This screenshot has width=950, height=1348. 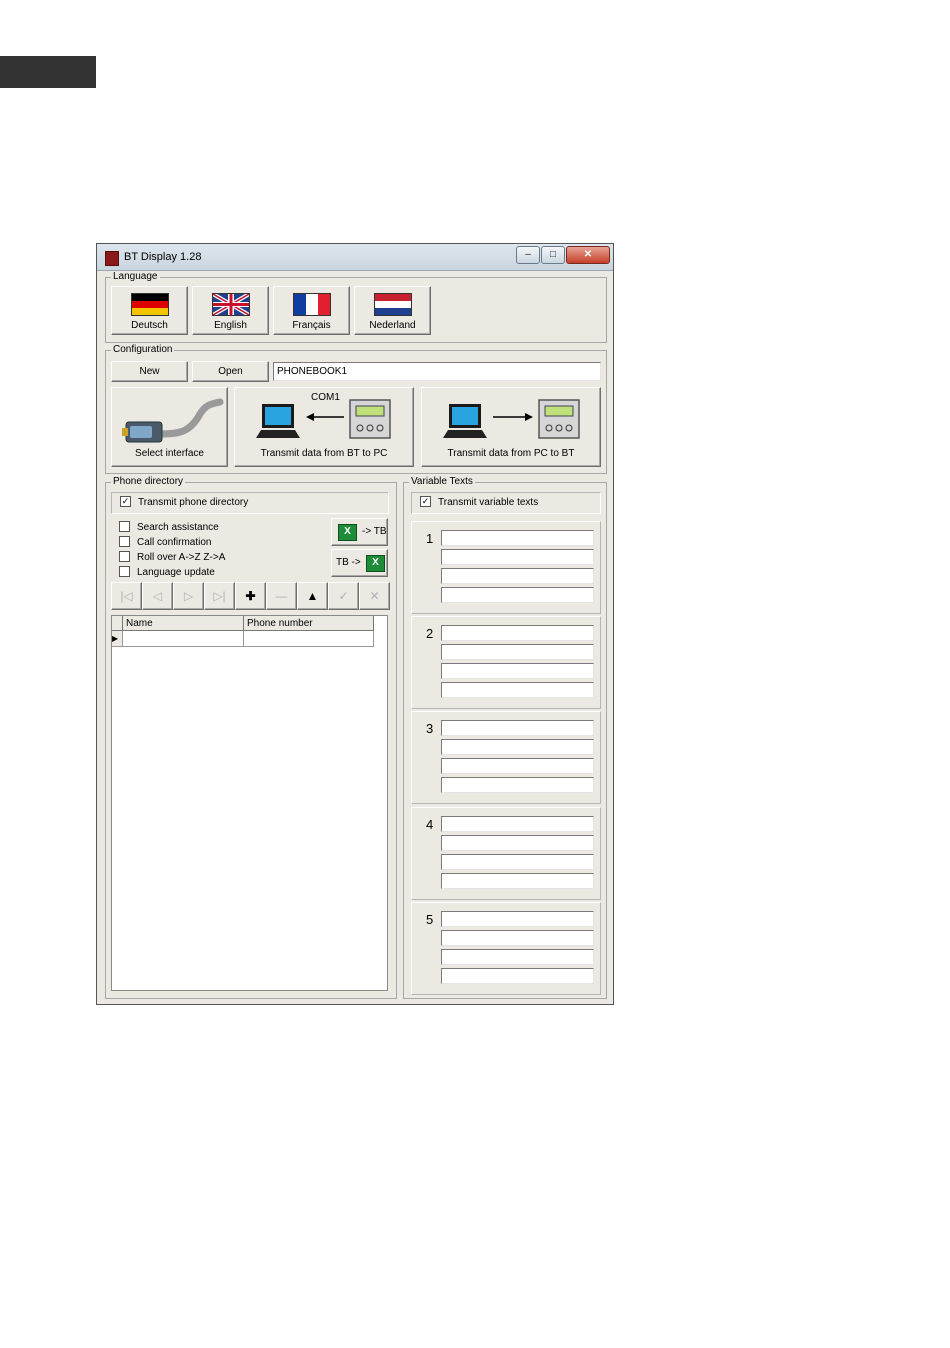 What do you see at coordinates (169, 527) in the screenshot?
I see `search-assistance-checkbox: Search assistance` at bounding box center [169, 527].